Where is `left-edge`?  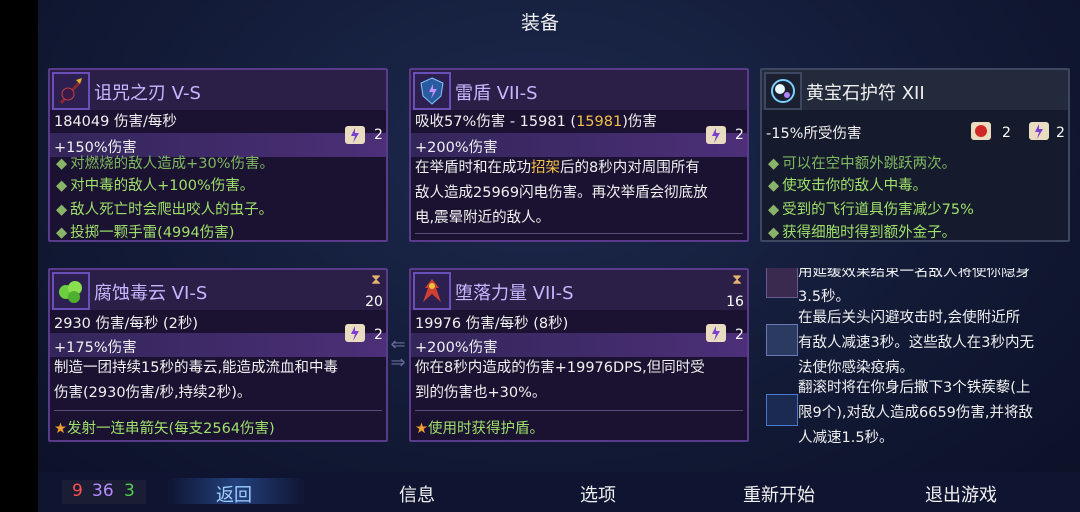 left-edge is located at coordinates (19, 256).